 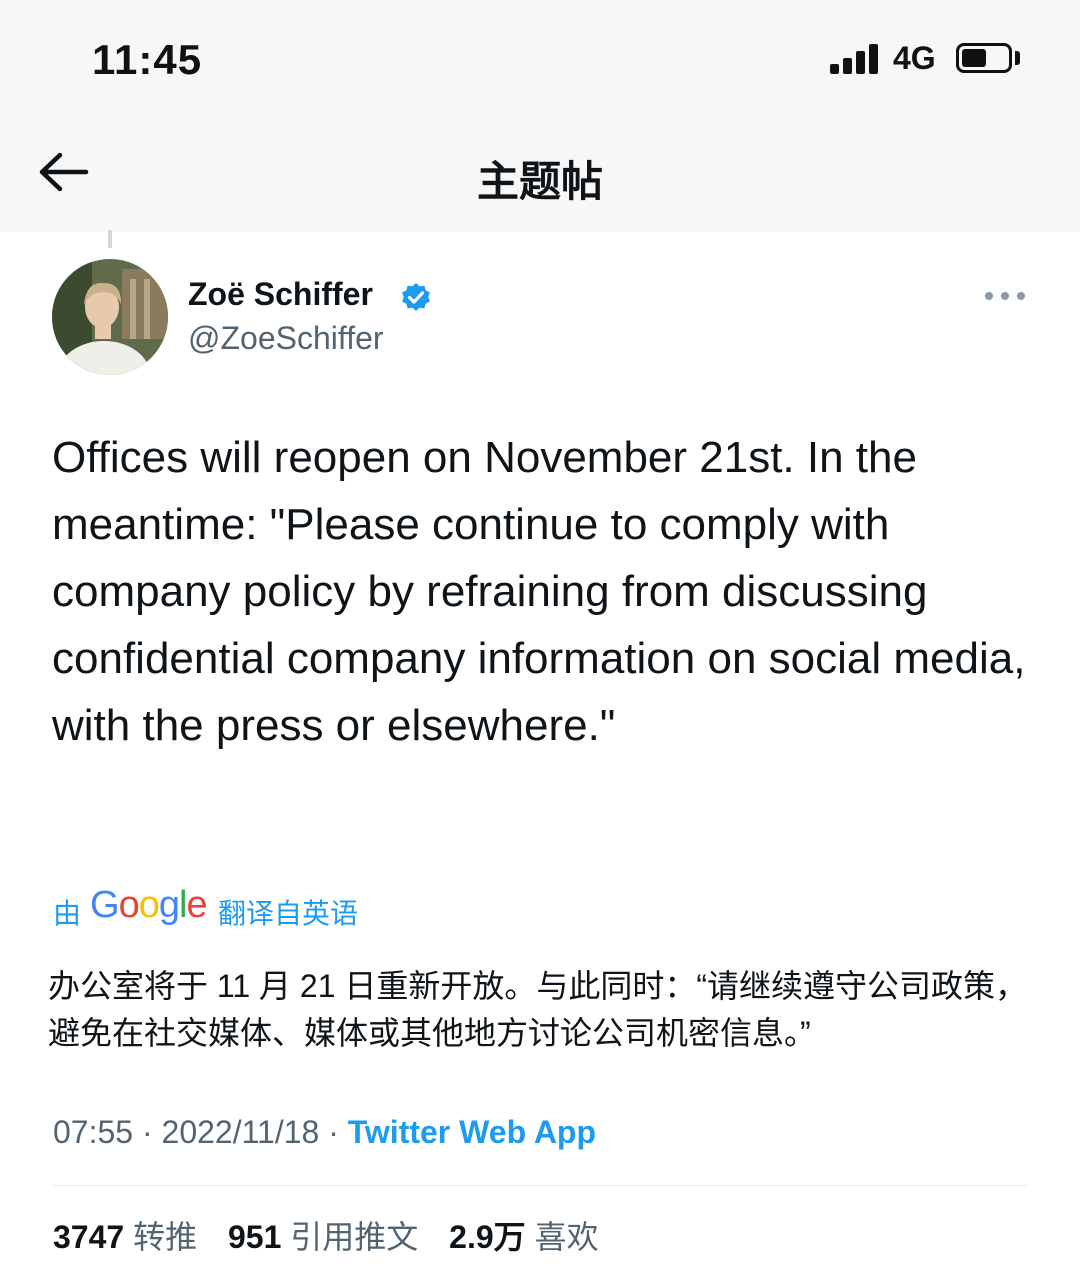 I want to click on likes-count: 2.9万, so click(x=487, y=1237).